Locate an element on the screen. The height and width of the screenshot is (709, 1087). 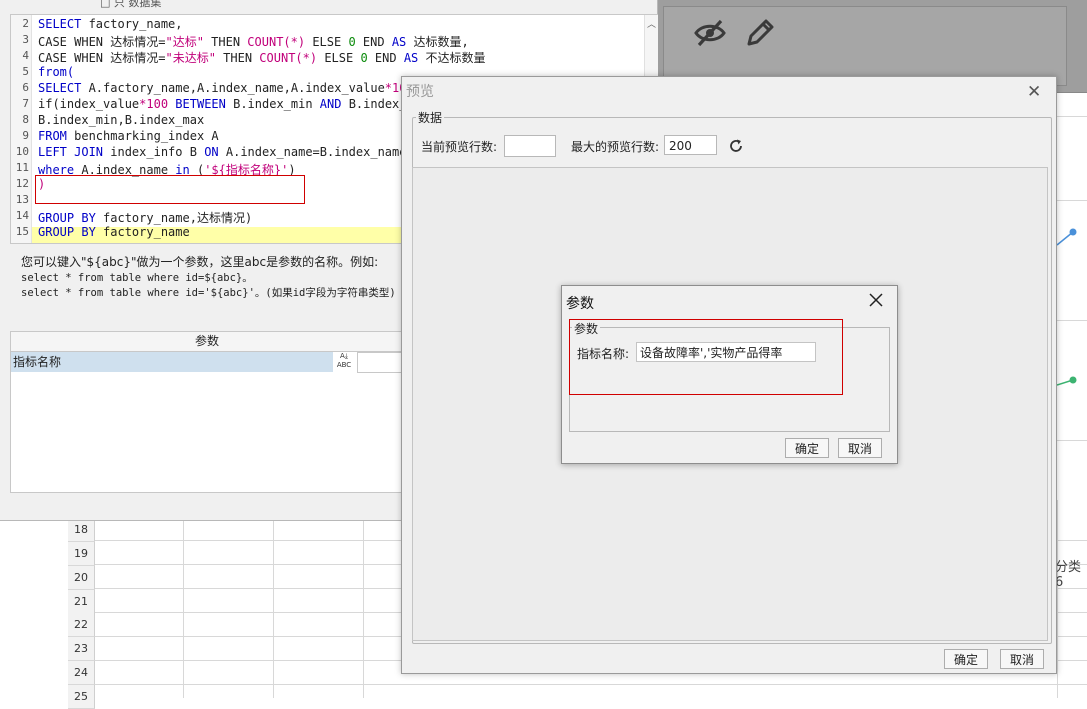
text-type-icon: A⤓ ABC is located at coordinates (344, 362).